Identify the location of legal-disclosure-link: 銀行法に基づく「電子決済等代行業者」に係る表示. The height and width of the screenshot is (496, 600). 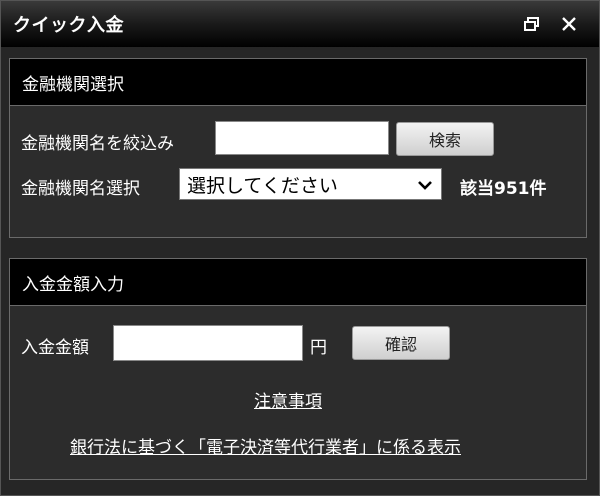
(265, 445).